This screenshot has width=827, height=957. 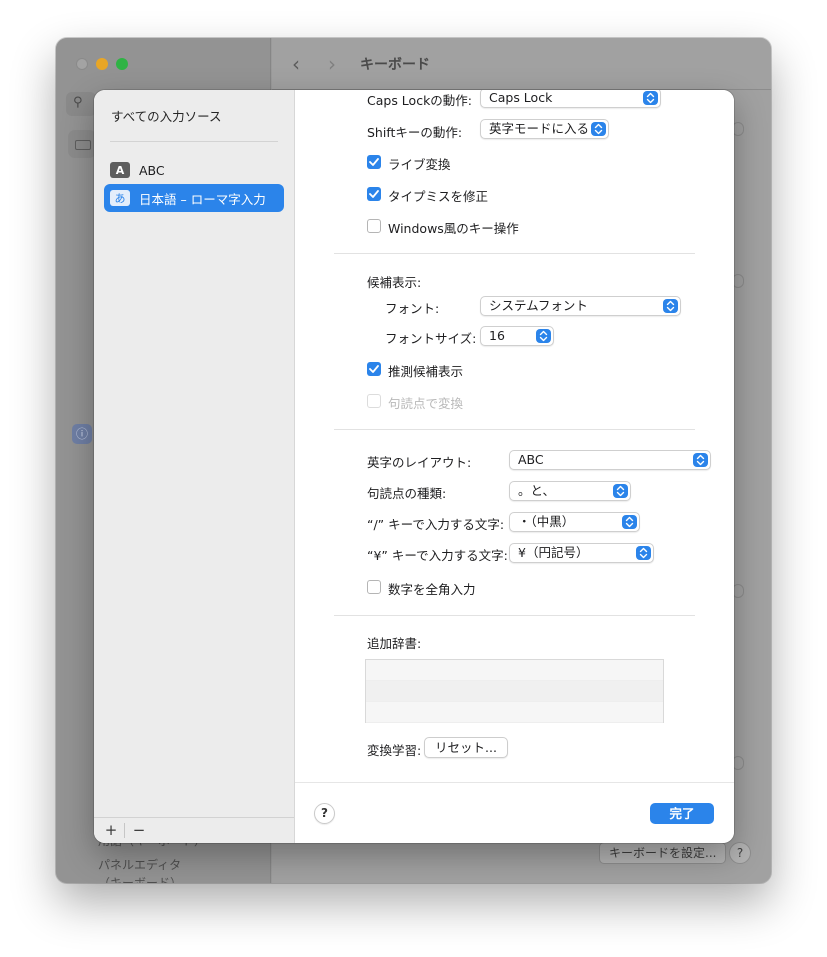 I want to click on typo-fix-checkbox, so click(x=374, y=194).